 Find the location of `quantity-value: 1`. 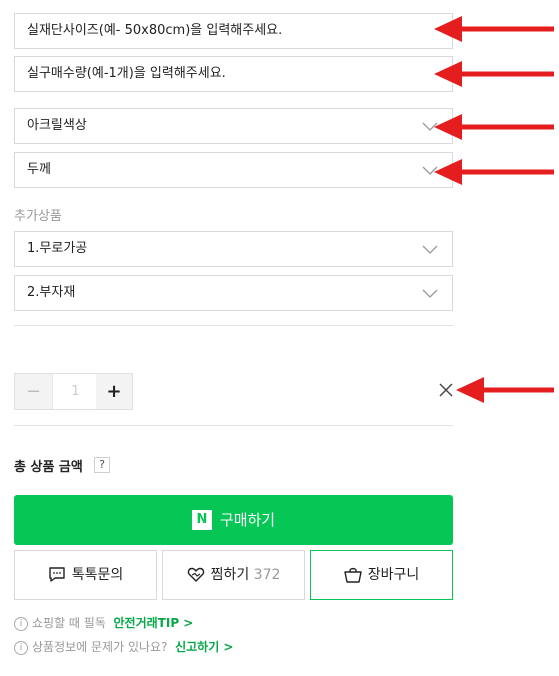

quantity-value: 1 is located at coordinates (75, 391).